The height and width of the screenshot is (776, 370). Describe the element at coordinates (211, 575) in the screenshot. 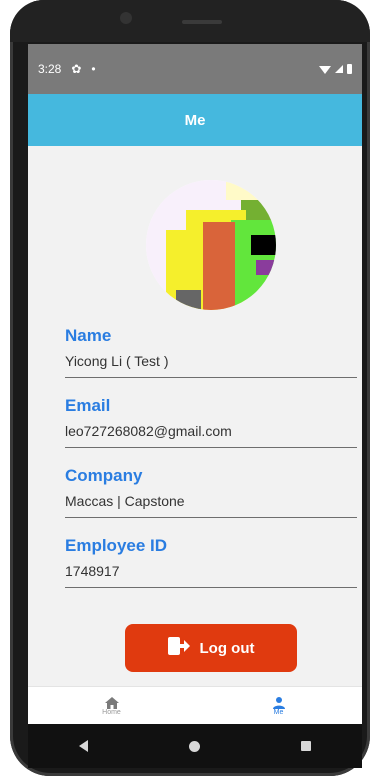

I see `employee-id-value: 1748917` at that location.